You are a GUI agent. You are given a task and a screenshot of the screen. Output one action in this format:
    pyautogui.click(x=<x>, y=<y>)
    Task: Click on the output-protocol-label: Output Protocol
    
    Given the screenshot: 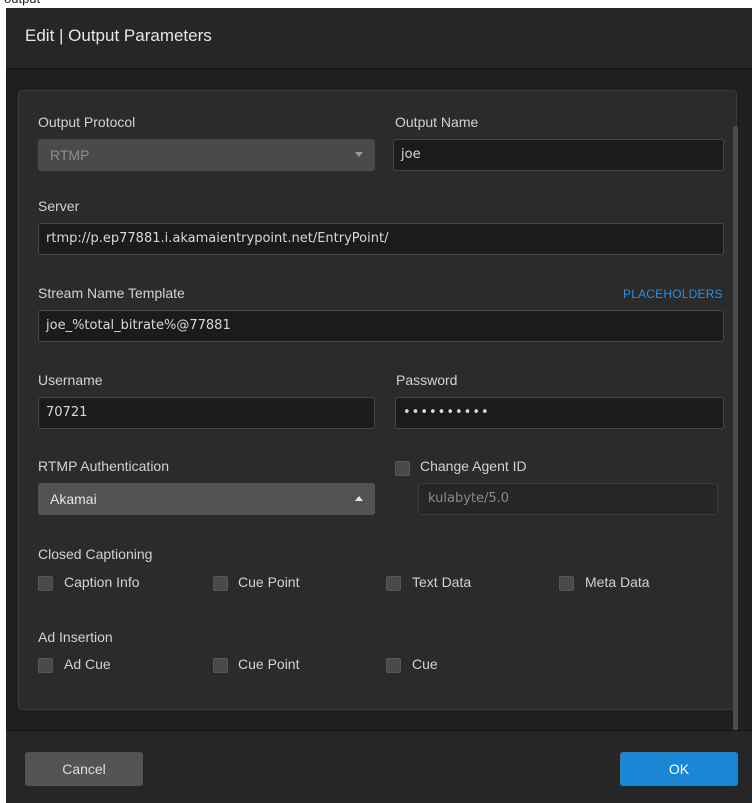 What is the action you would take?
    pyautogui.click(x=87, y=122)
    